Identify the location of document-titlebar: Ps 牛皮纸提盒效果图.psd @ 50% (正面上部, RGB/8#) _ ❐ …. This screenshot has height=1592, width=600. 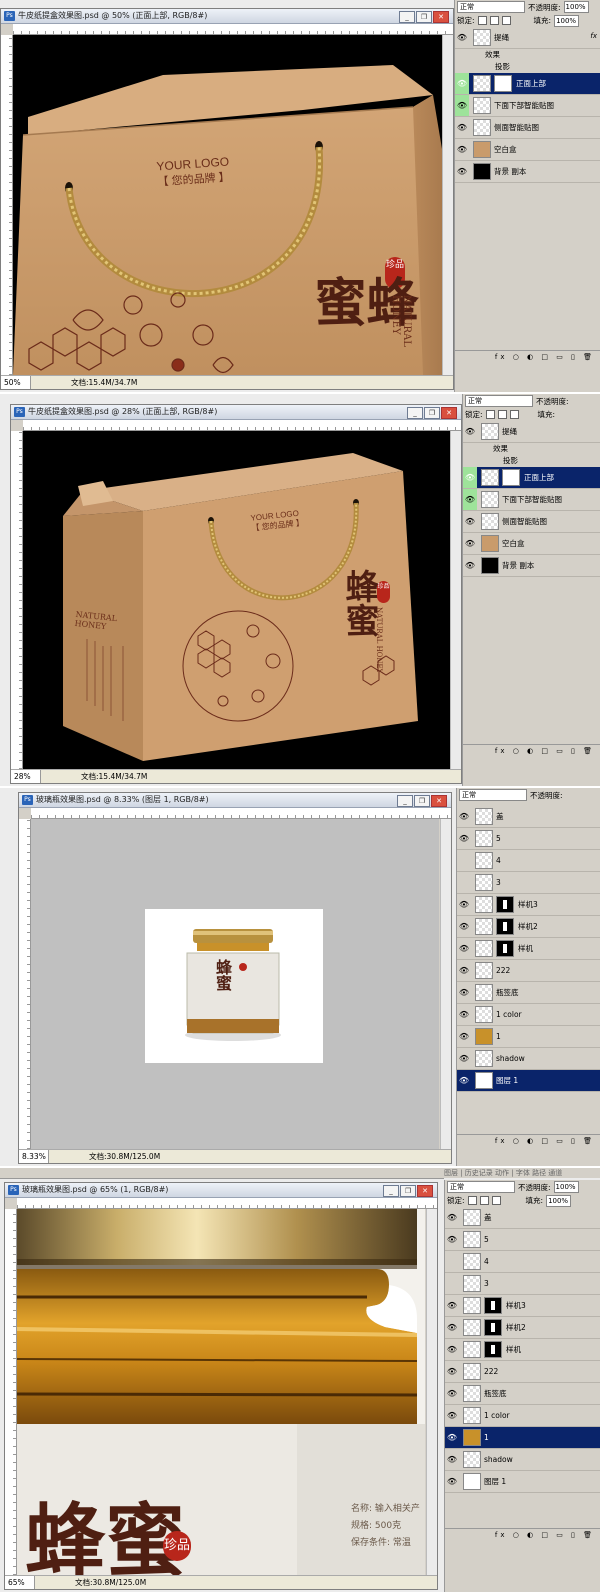
(227, 16).